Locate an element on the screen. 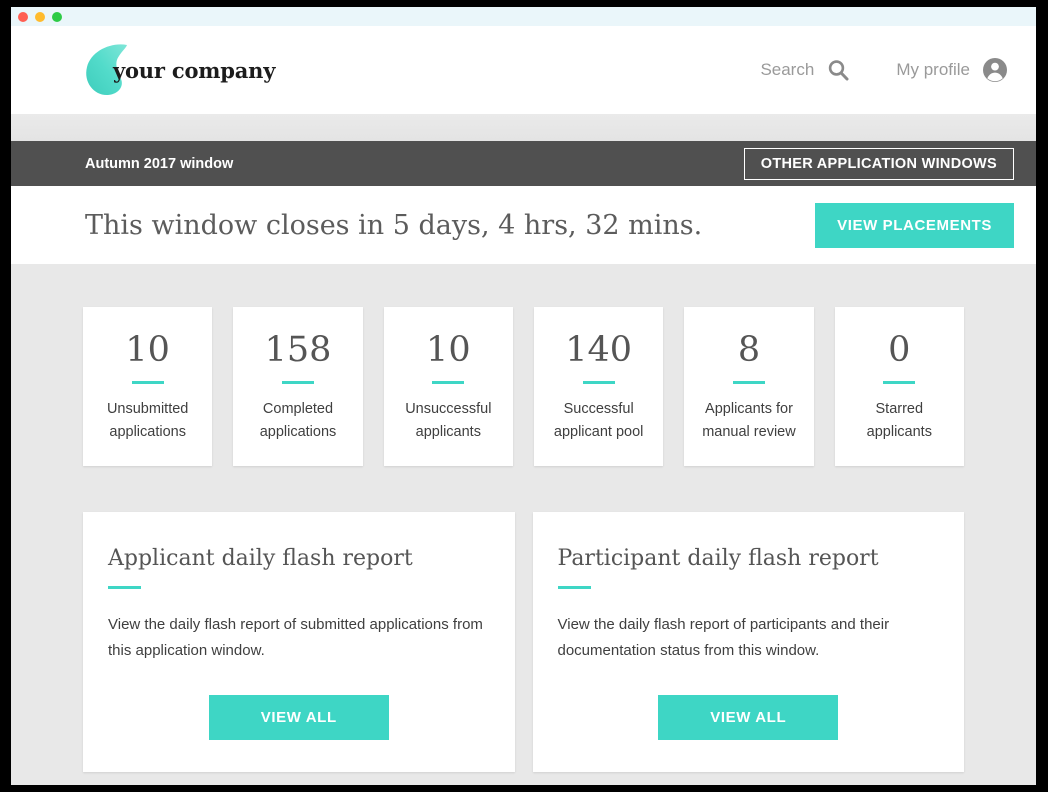  stat-card-applicants-for-manual-review: 8 Applicants for manual review is located at coordinates (749, 387).